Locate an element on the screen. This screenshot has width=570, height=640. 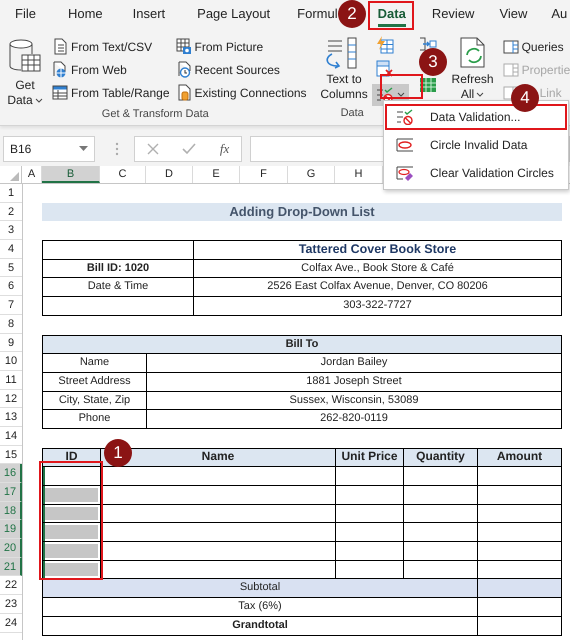
column-header: G is located at coordinates (311, 174).